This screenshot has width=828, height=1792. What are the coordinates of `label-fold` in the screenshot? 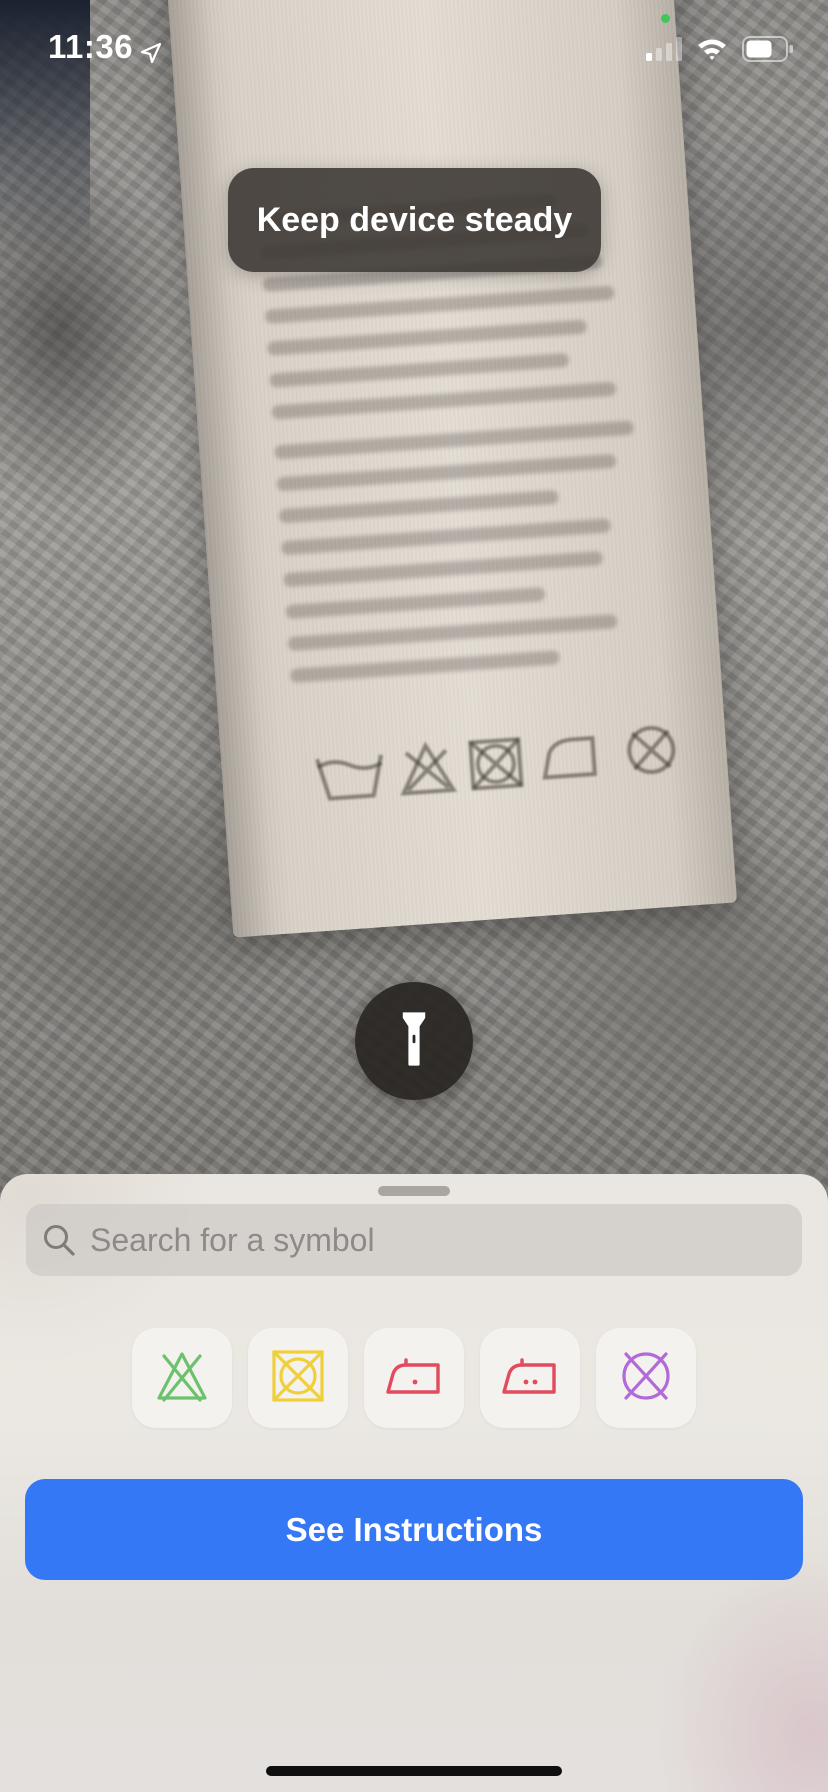 It's located at (220, 469).